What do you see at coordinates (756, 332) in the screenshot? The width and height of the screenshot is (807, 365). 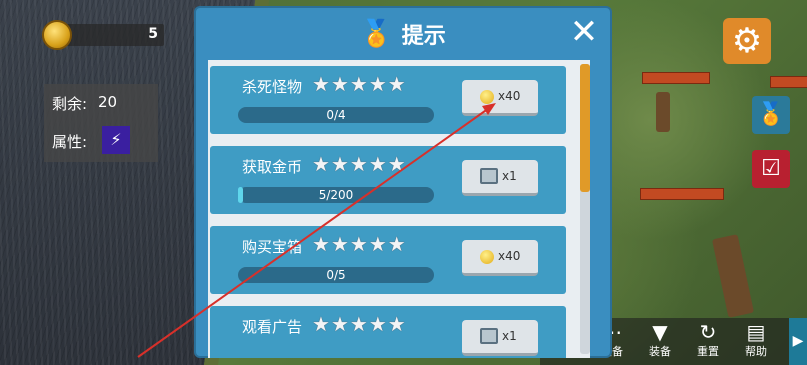 I see `help-icon: ▤` at bounding box center [756, 332].